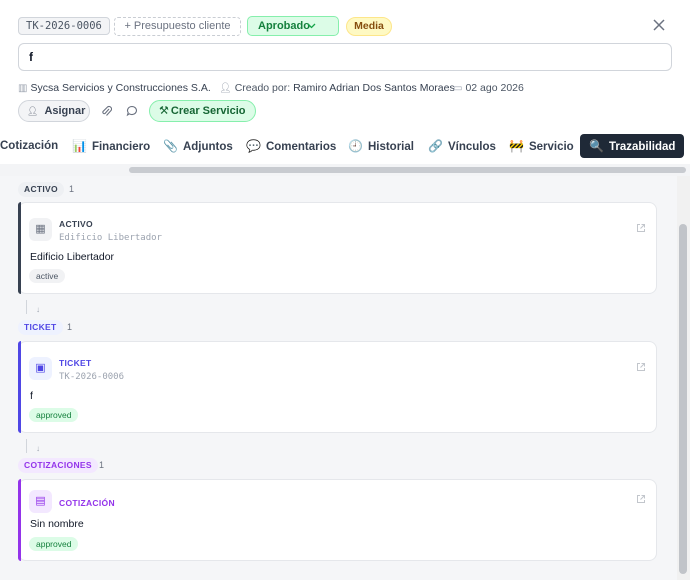 The image size is (690, 580). Describe the element at coordinates (659, 25) in the screenshot. I see `close-icon` at that location.